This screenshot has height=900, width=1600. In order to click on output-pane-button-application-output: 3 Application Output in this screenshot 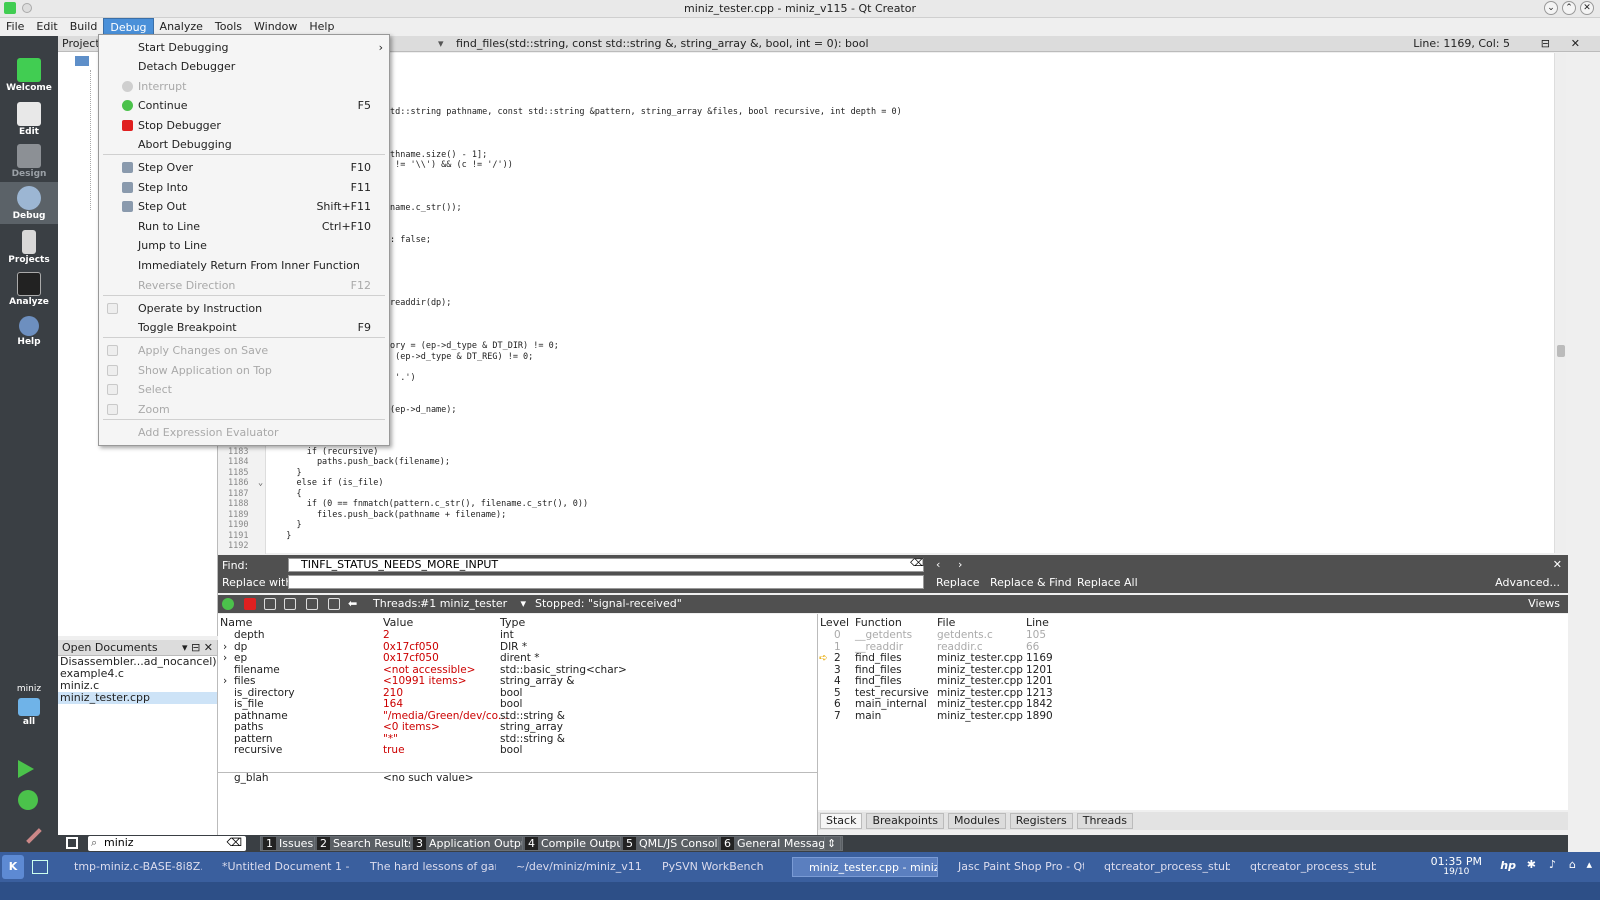, I will do `click(474, 843)`.